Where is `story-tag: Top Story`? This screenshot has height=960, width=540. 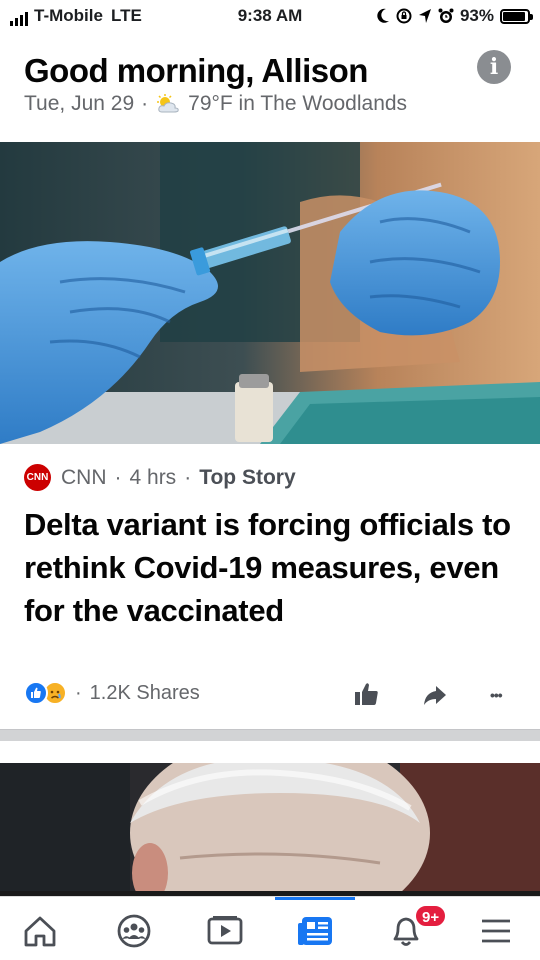
story-tag: Top Story is located at coordinates (247, 477).